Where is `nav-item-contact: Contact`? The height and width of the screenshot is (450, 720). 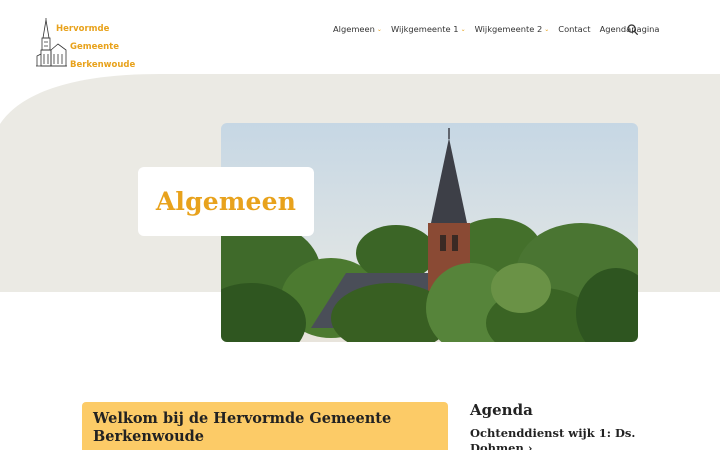 nav-item-contact: Contact is located at coordinates (574, 29).